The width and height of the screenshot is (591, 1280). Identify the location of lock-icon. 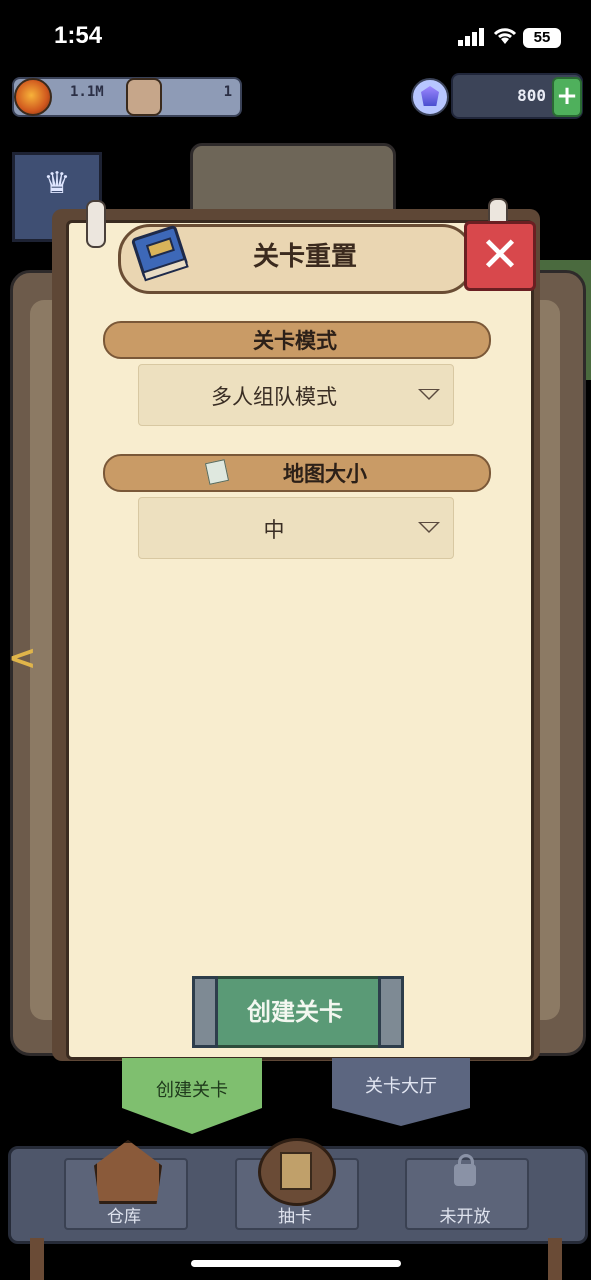
(465, 1175).